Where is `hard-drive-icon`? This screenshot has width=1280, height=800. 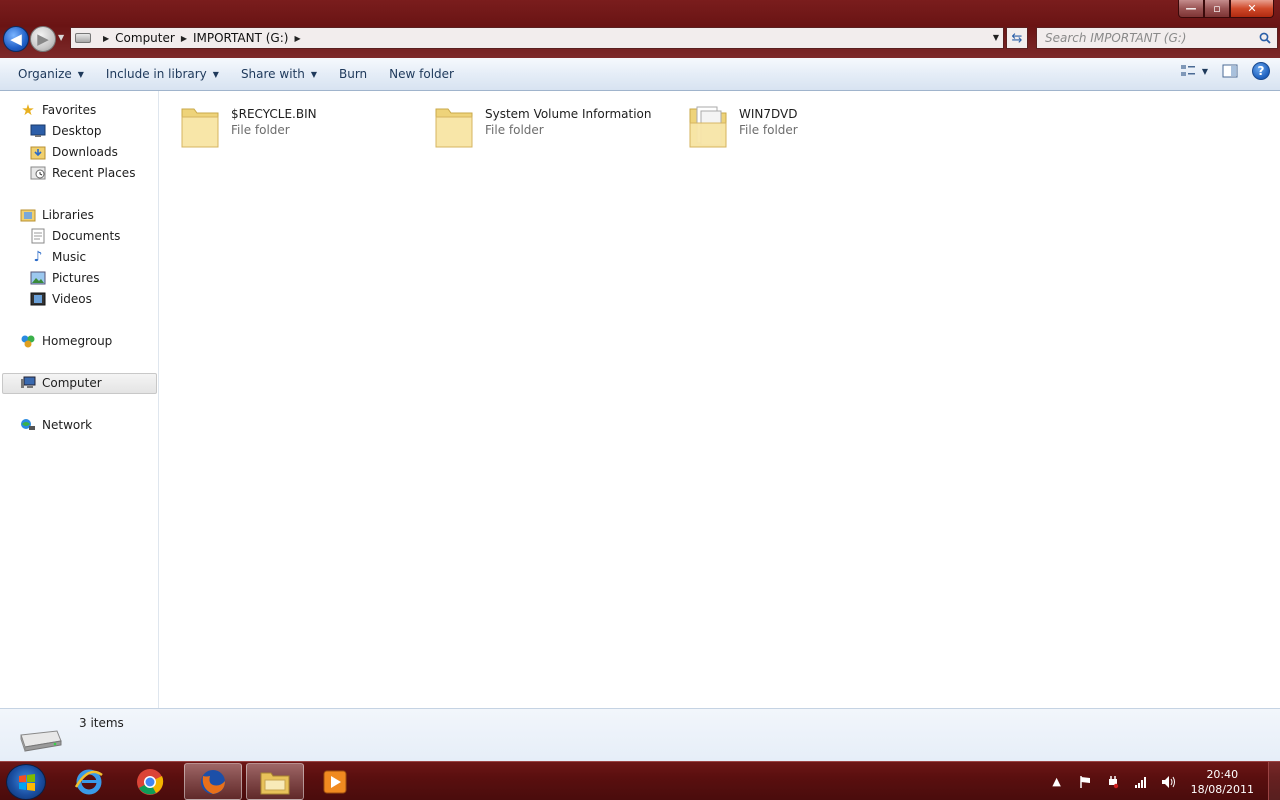 hard-drive-icon is located at coordinates (41, 741).